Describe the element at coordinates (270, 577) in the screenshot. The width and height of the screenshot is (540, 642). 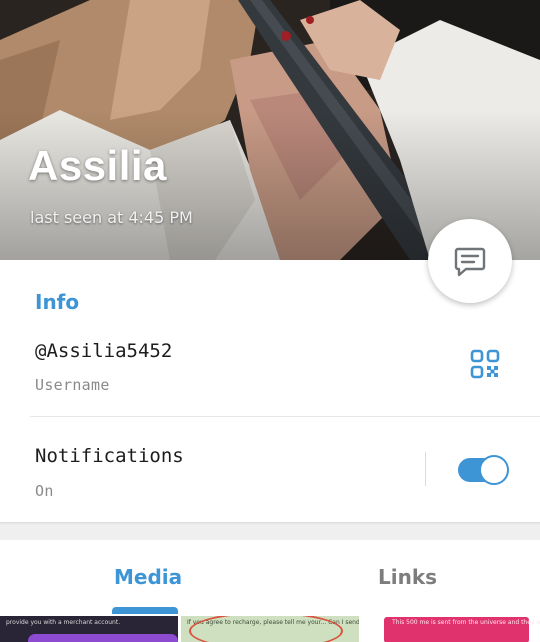
I see `shared-content-tabs: Media Links` at that location.